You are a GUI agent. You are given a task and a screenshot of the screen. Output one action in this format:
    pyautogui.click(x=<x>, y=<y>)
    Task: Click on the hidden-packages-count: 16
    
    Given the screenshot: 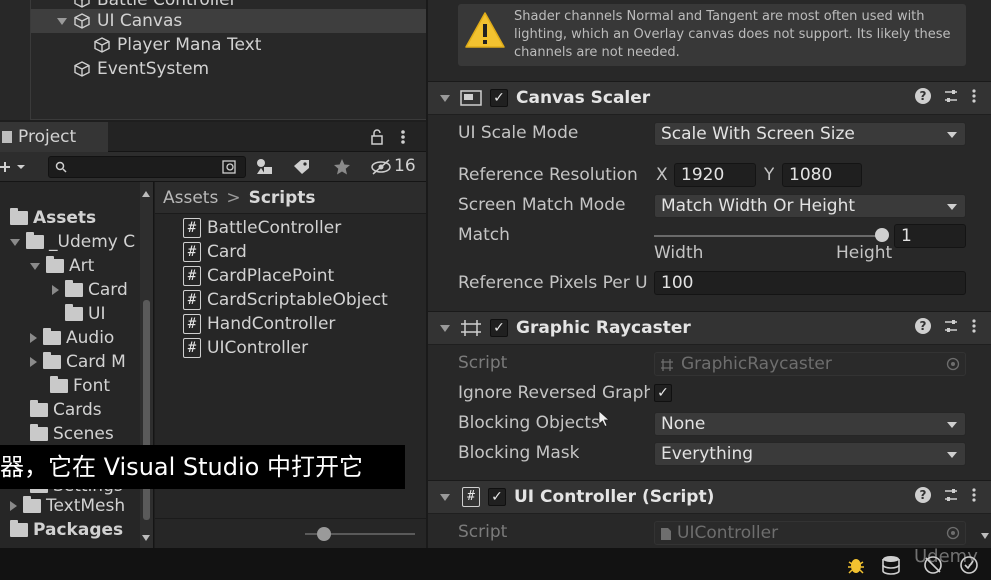 What is the action you would take?
    pyautogui.click(x=405, y=166)
    